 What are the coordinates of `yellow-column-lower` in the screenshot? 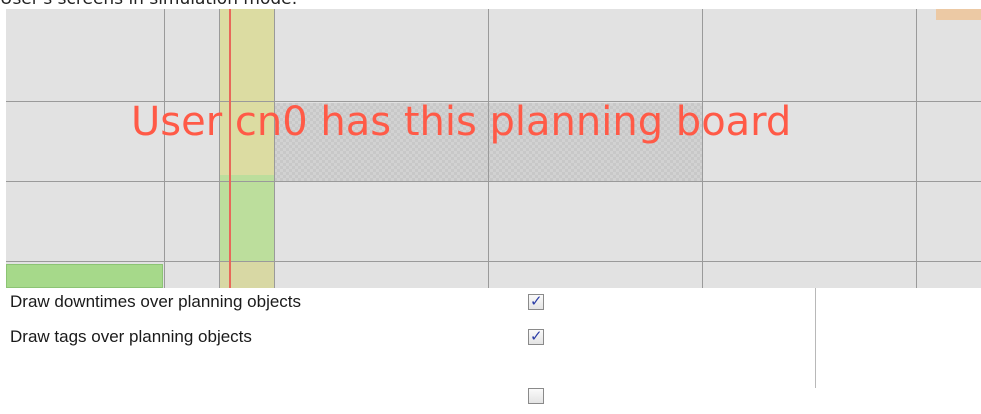 It's located at (246, 274).